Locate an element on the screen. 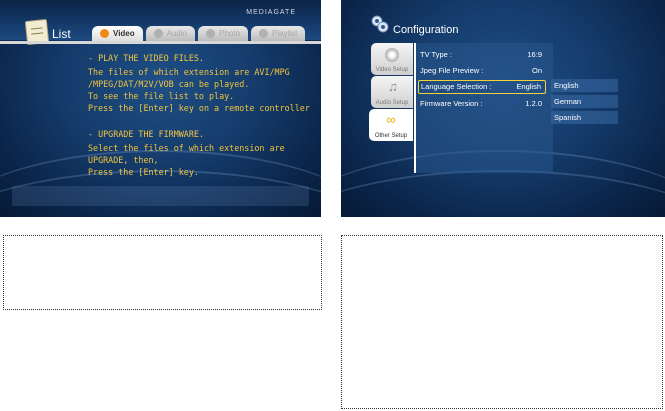 This screenshot has height=411, width=665. setting-label: Language Selection : is located at coordinates (456, 86).